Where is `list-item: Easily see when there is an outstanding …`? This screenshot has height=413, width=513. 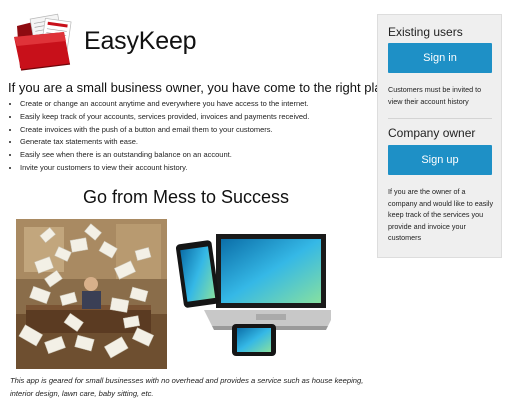 list-item: Easily see when there is an outstanding … is located at coordinates (195, 155).